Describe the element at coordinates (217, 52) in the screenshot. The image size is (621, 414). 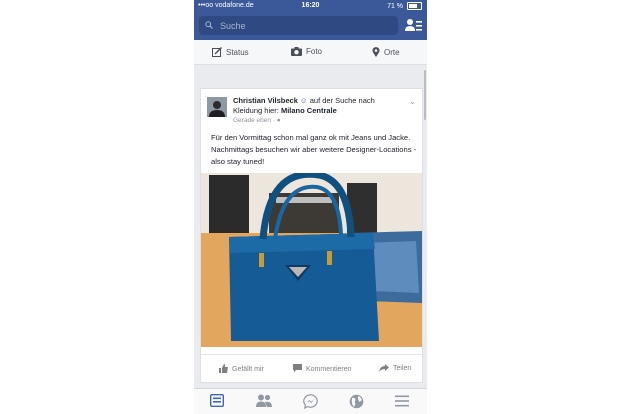
I see `edit-icon` at that location.